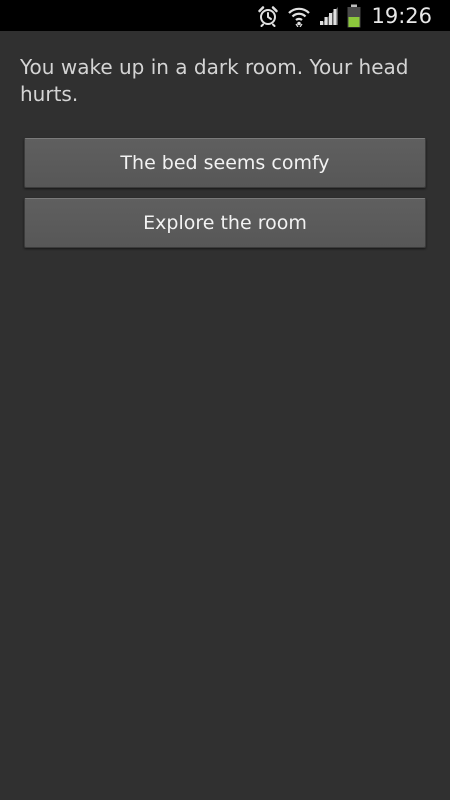  Describe the element at coordinates (299, 16) in the screenshot. I see `wifi-icon` at that location.